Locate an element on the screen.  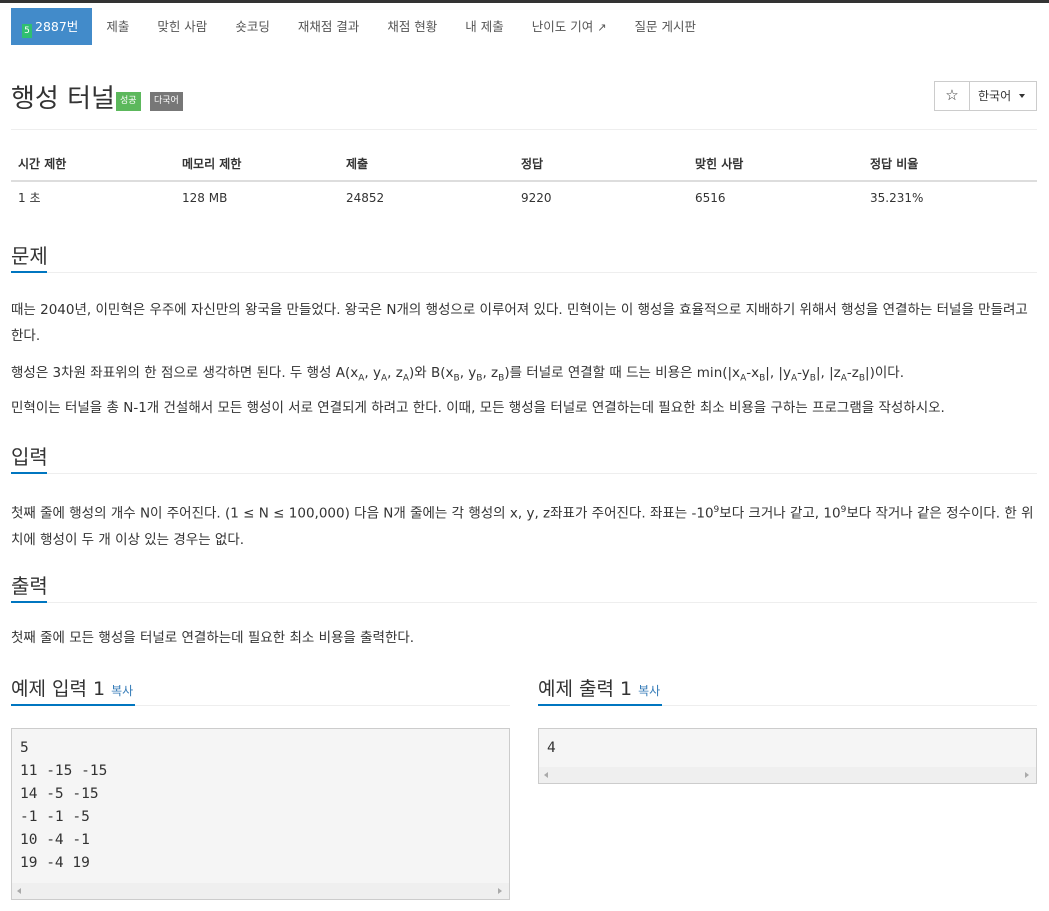
info-header: 제출 is located at coordinates (426, 164).